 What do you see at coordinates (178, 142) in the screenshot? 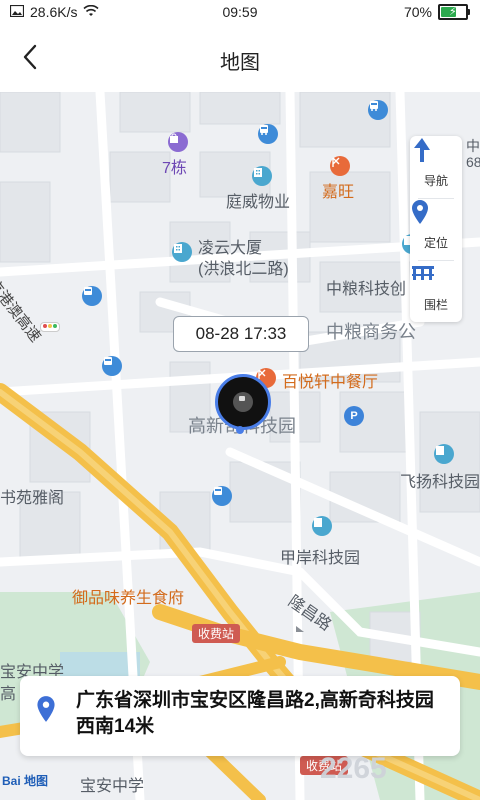
I see `shopping-icon` at bounding box center [178, 142].